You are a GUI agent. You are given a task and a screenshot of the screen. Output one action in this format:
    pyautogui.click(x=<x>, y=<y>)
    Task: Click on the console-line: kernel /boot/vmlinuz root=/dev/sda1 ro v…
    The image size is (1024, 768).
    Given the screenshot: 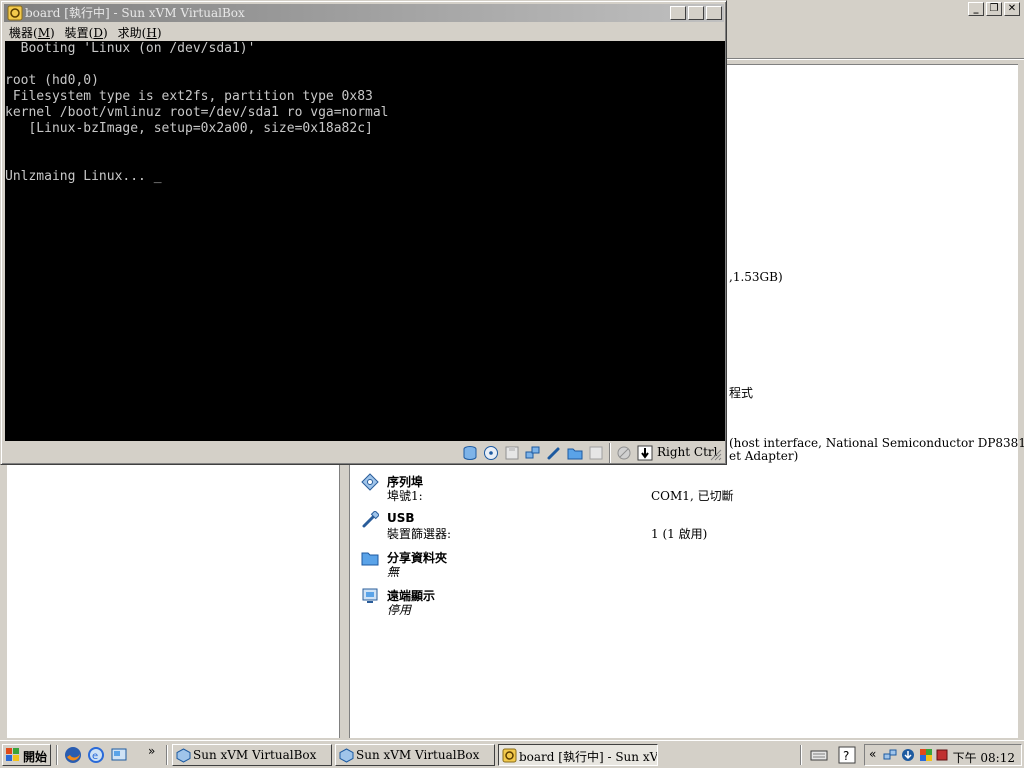 What is the action you would take?
    pyautogui.click(x=197, y=112)
    